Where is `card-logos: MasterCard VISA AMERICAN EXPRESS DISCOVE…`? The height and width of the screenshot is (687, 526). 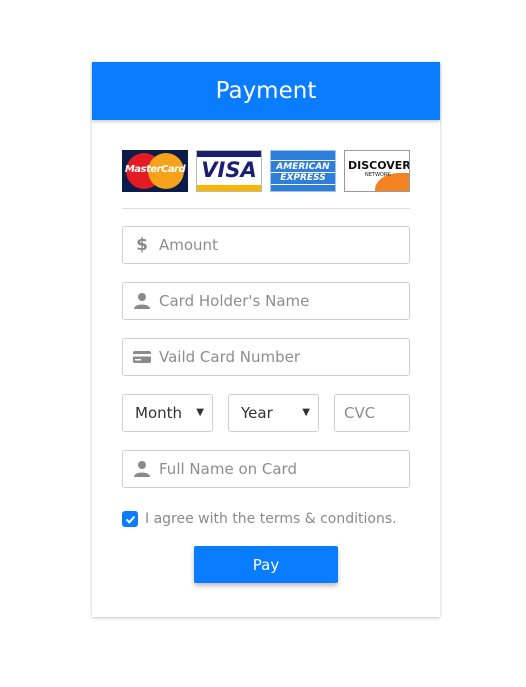 card-logos: MasterCard VISA AMERICAN EXPRESS DISCOVE… is located at coordinates (266, 171).